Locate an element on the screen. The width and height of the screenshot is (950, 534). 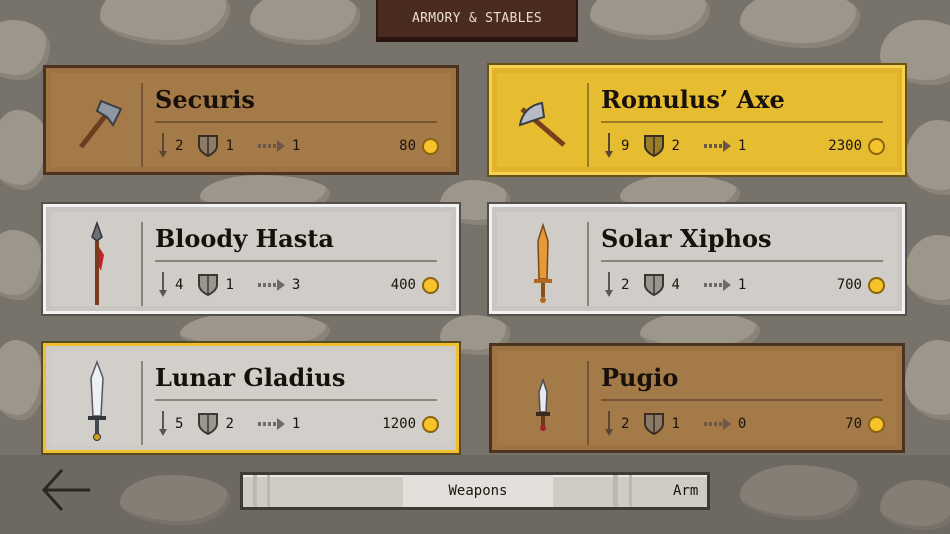
screen-title: ARMORY & STABLES is located at coordinates (477, 18).